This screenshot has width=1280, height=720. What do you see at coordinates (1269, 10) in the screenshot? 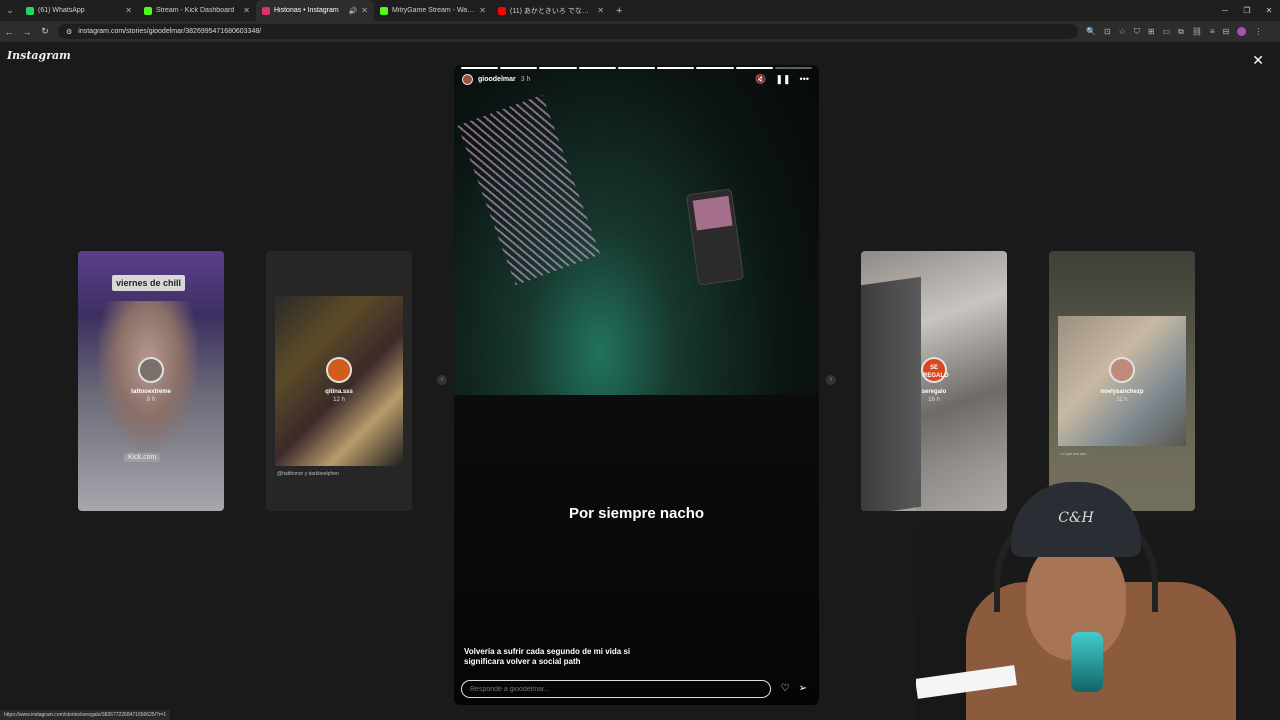
I see `close-window-icon: ✕` at bounding box center [1269, 10].